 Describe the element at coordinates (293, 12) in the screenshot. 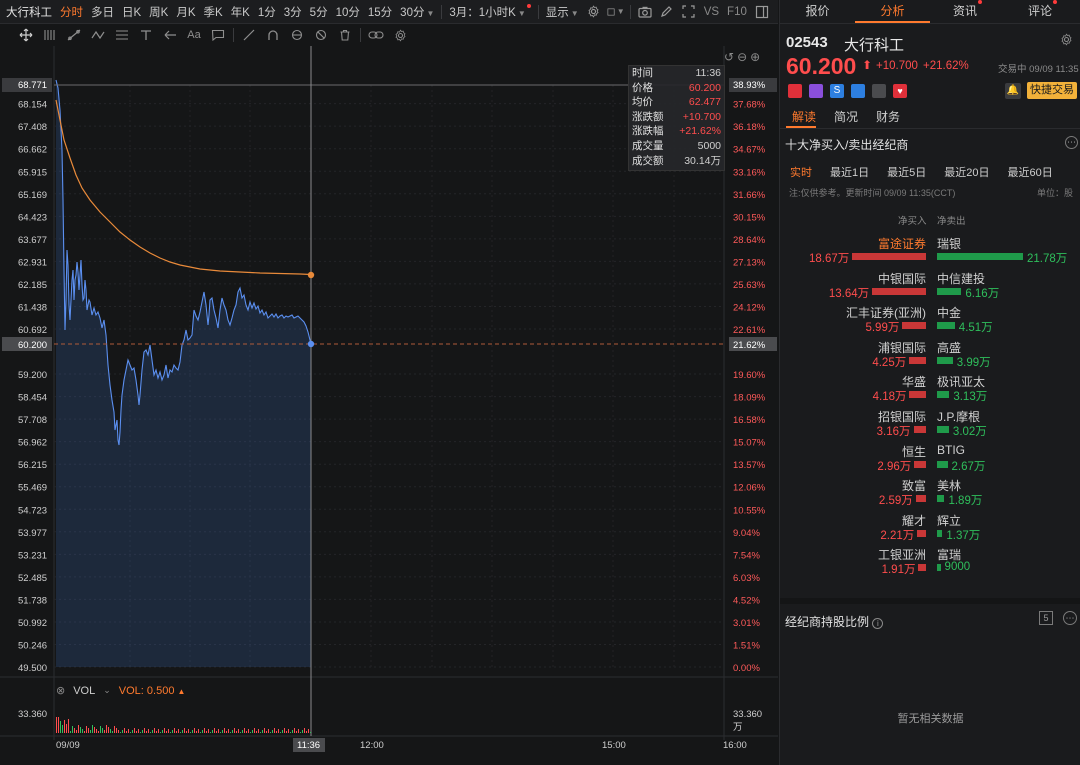

I see `period-tab-3min: 3分` at that location.